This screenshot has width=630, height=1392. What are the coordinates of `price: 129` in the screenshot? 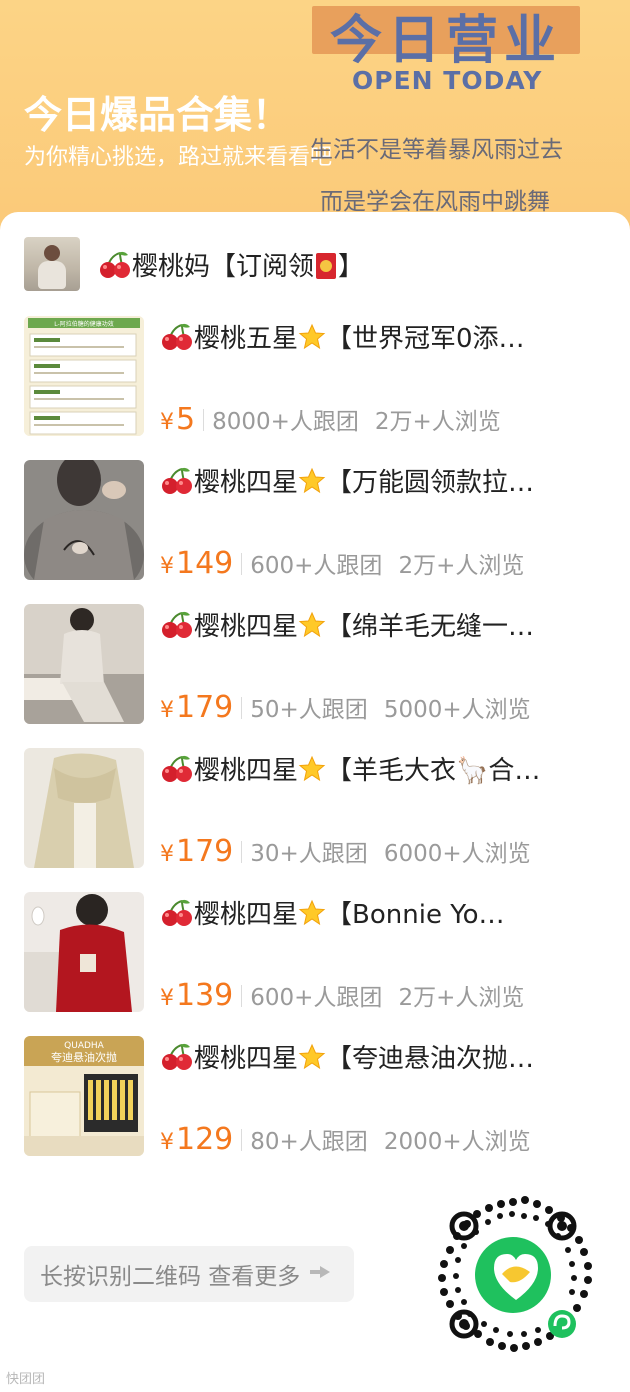 It's located at (205, 1139).